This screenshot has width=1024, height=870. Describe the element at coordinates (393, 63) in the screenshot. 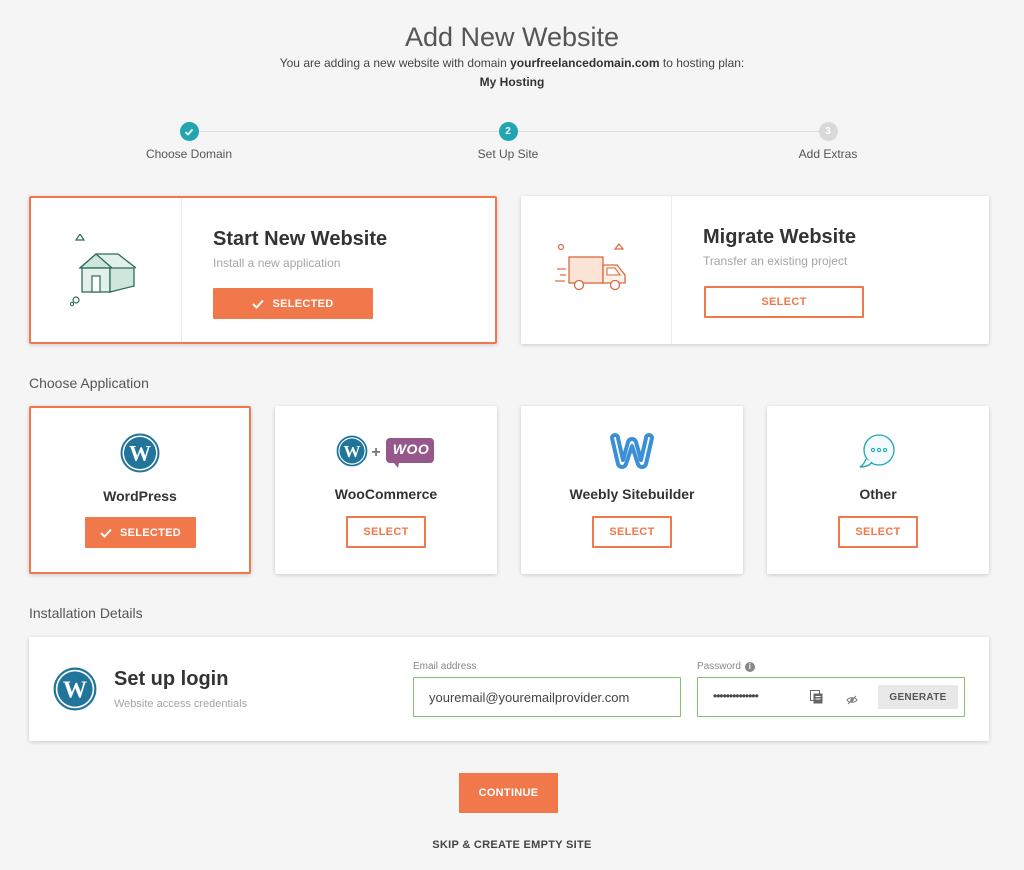

I see `subtitle-prefix: You are adding a new website with domain` at that location.